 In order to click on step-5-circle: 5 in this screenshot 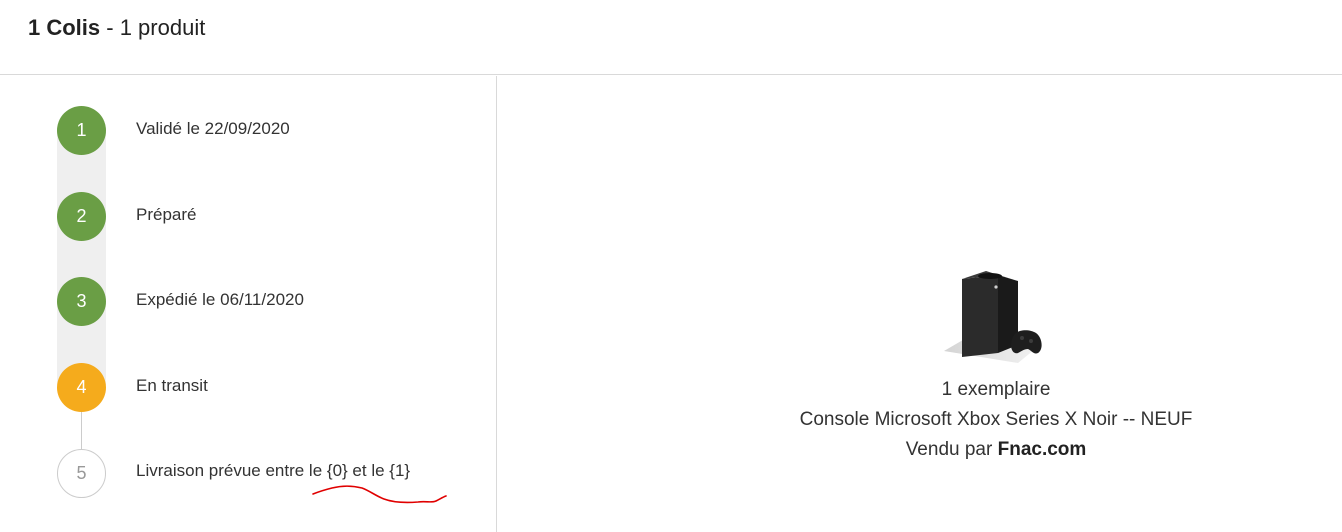, I will do `click(81, 473)`.